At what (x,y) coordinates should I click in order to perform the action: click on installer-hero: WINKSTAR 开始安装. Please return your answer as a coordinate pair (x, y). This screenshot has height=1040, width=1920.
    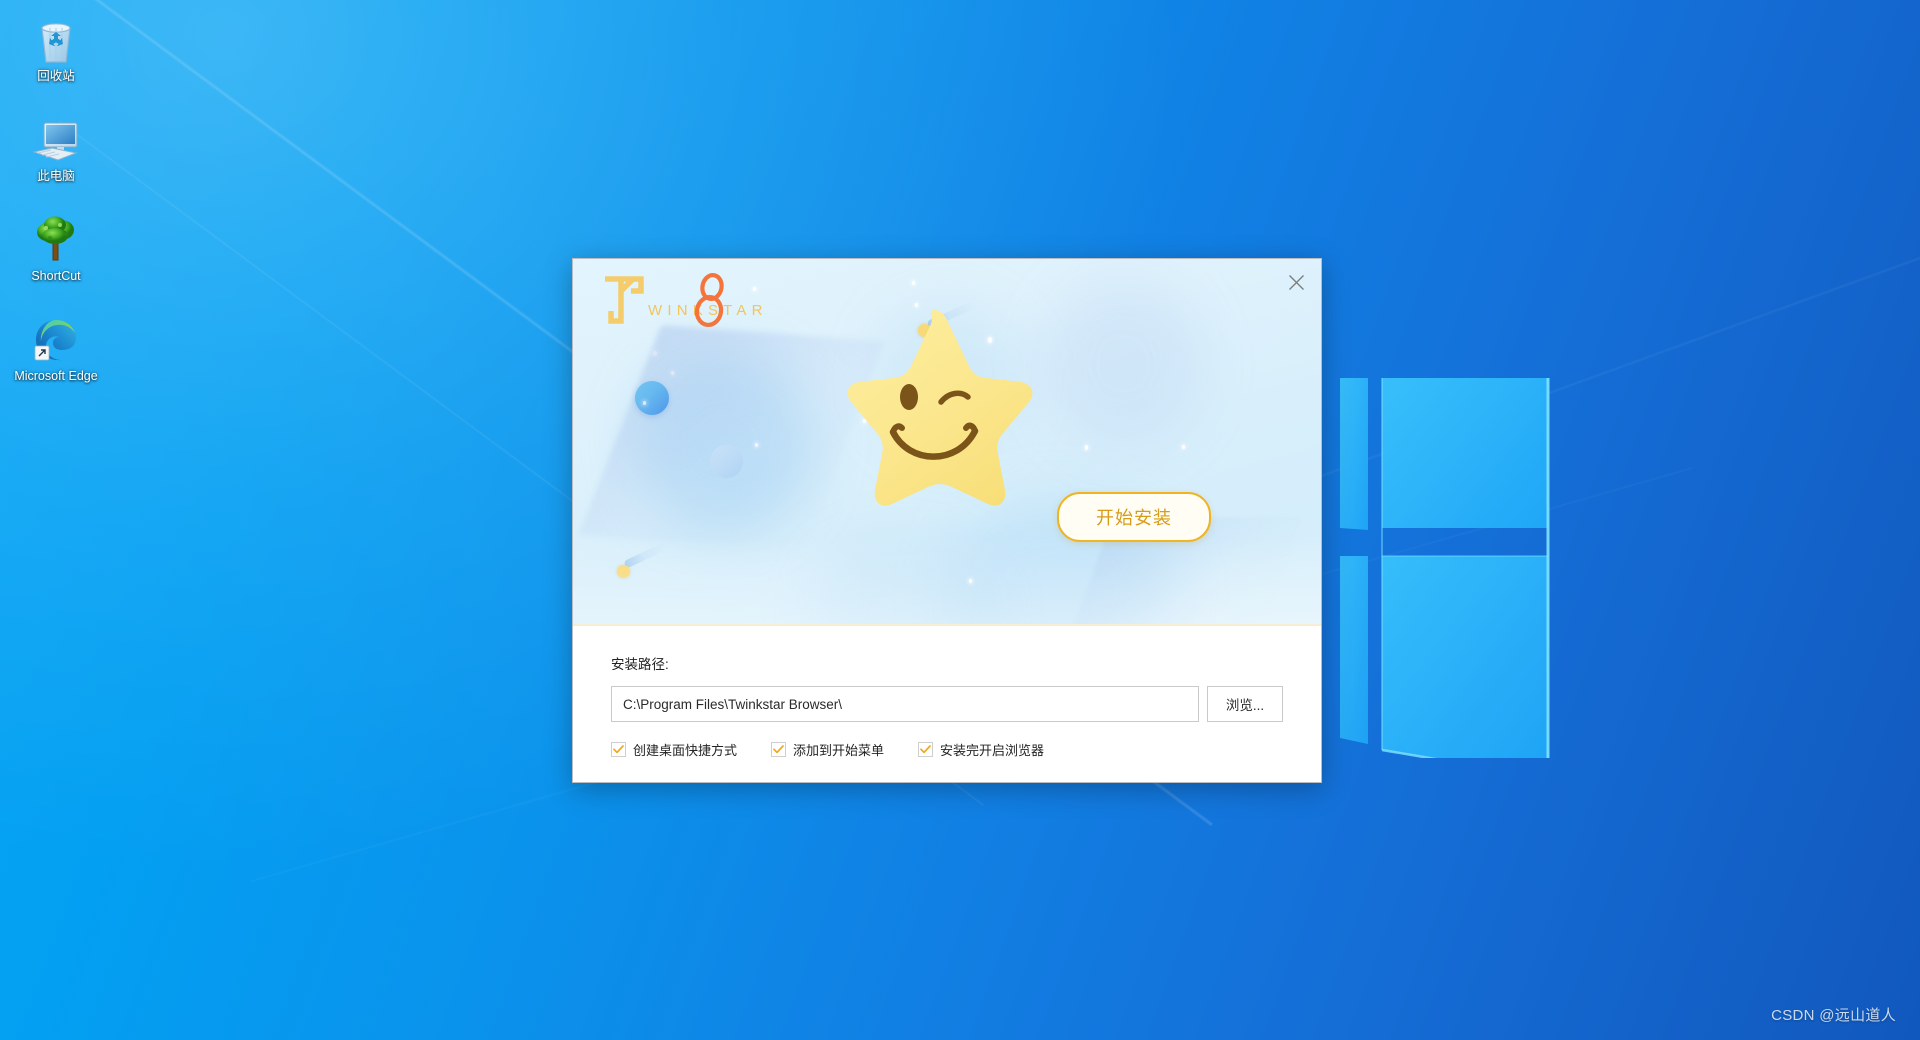
    Looking at the image, I should click on (947, 442).